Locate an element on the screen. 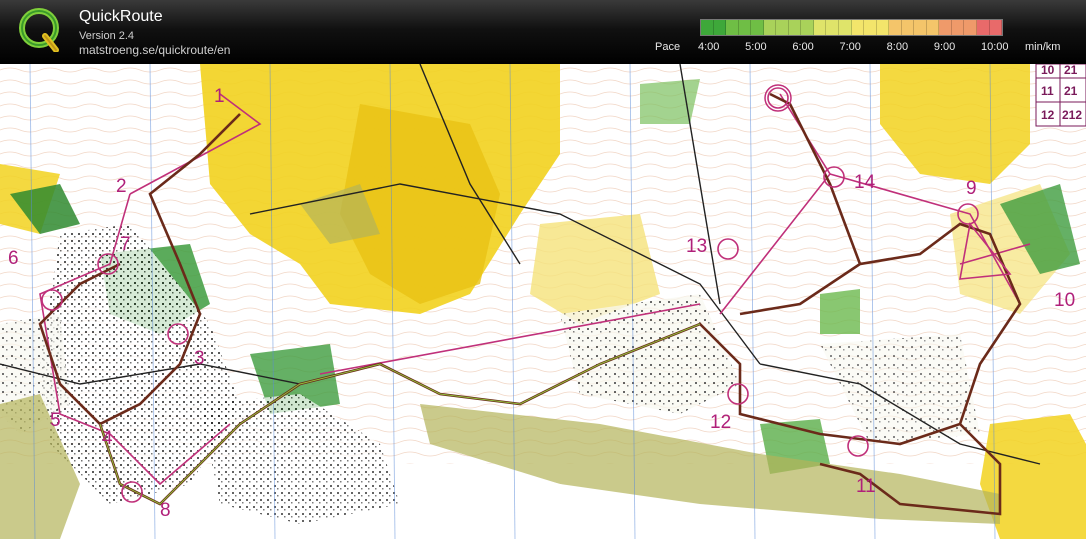  control-number-label: 10 is located at coordinates (1064, 300).